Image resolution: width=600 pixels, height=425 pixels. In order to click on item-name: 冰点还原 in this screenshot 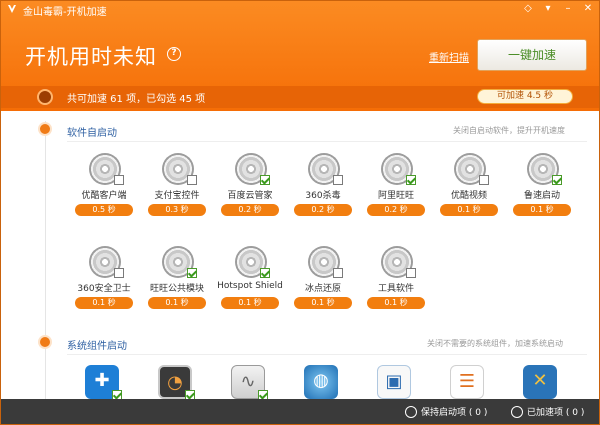, I will do `click(322, 289)`.